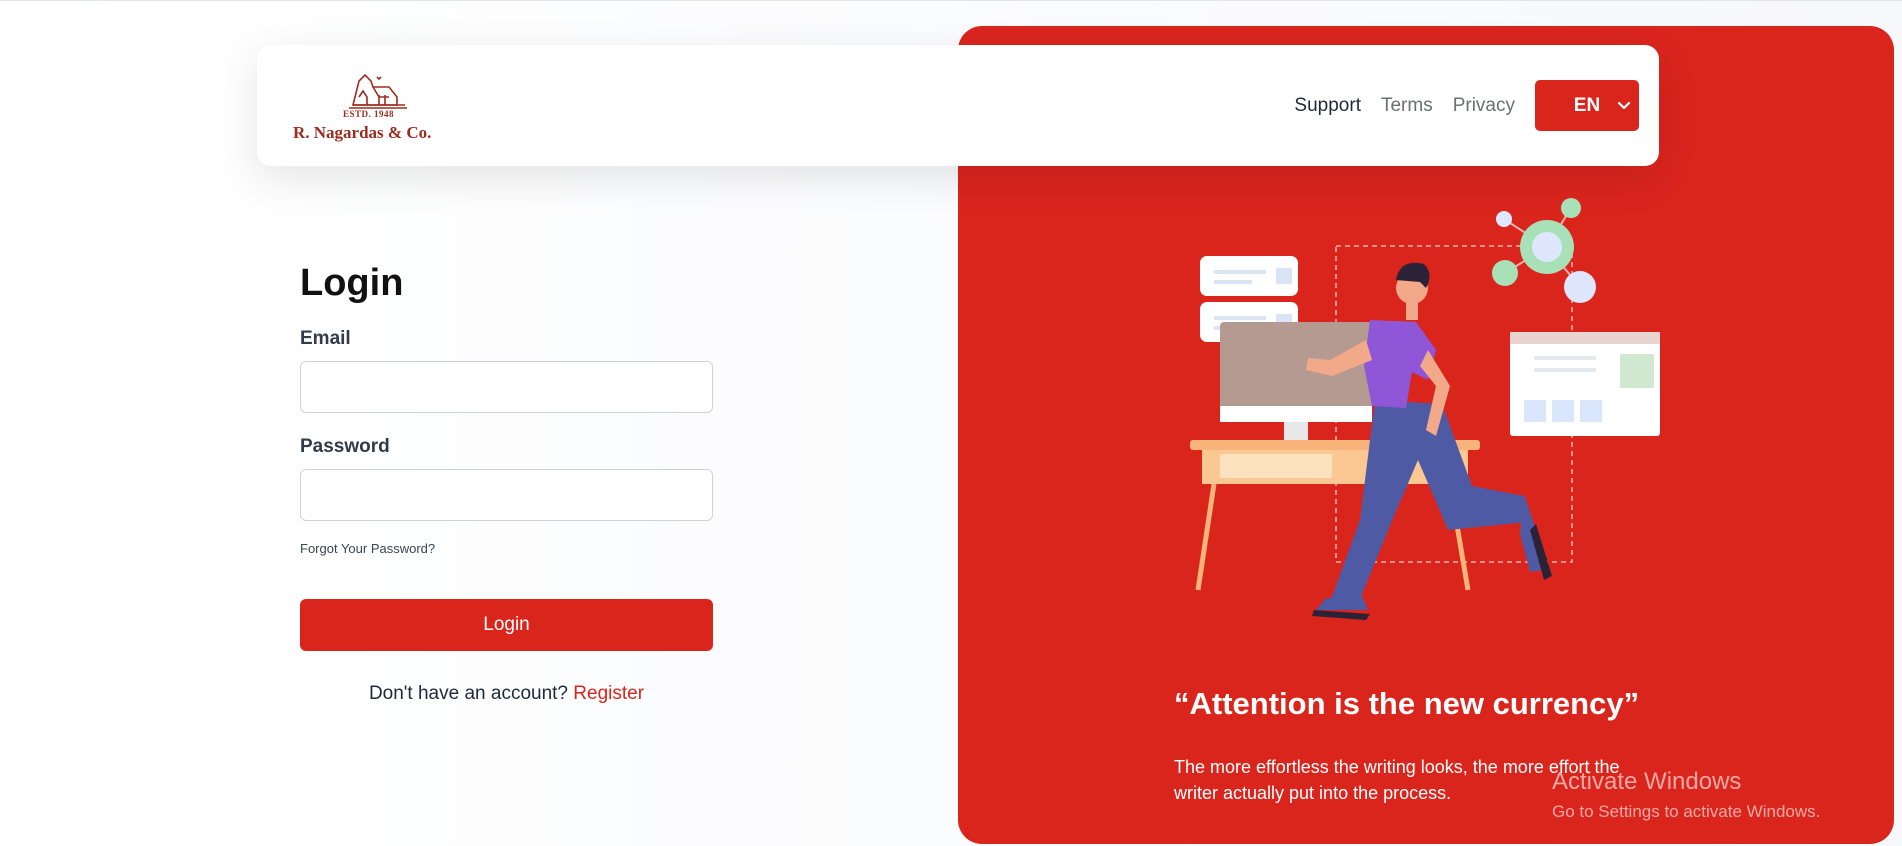 This screenshot has height=846, width=1902. What do you see at coordinates (1686, 811) in the screenshot?
I see `activate-windows-subtitle: Go to Settings to activate Windows.` at bounding box center [1686, 811].